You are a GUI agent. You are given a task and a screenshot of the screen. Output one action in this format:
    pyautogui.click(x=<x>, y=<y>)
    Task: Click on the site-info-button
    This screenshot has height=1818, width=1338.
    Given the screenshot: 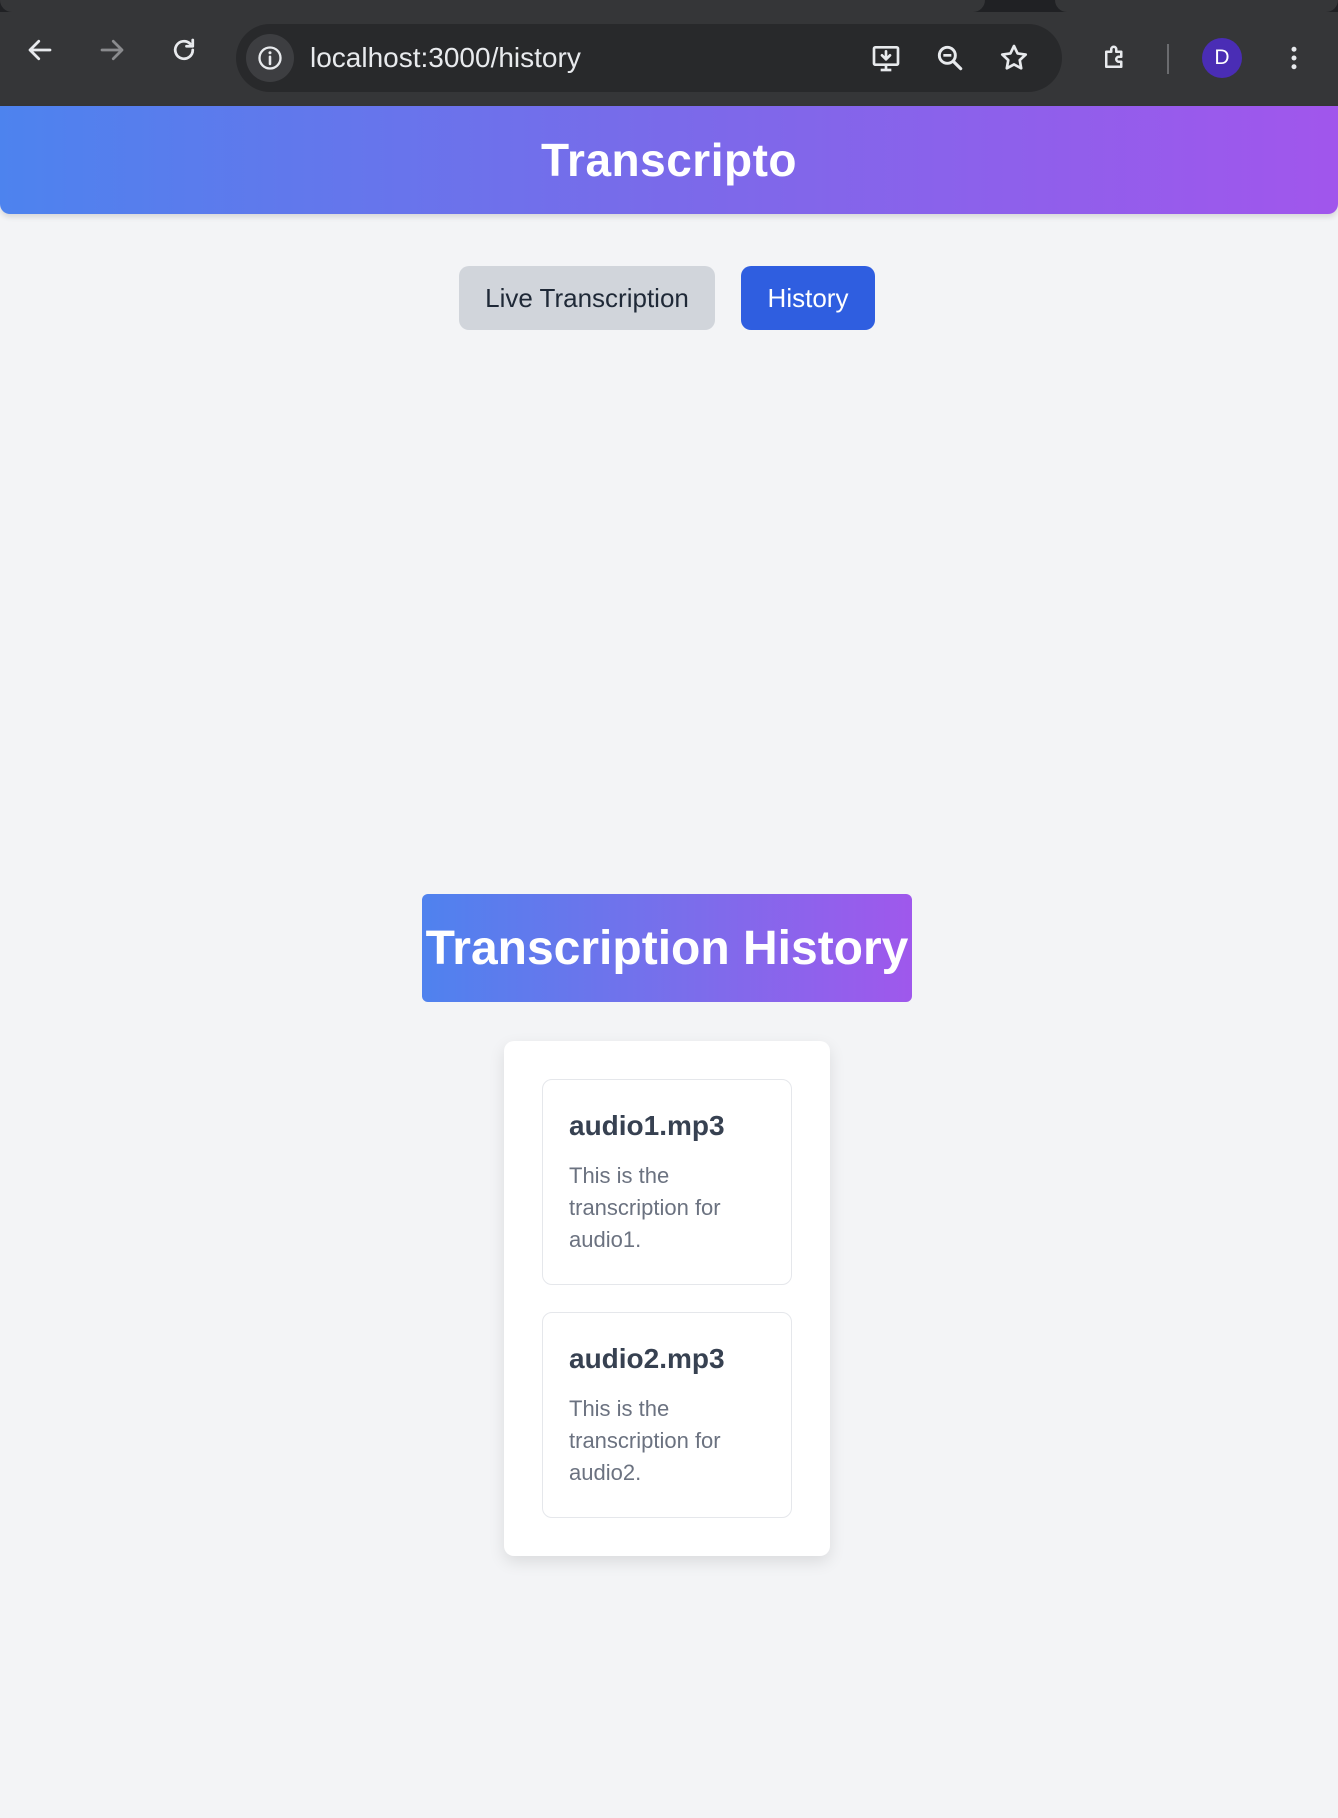 What is the action you would take?
    pyautogui.click(x=270, y=58)
    